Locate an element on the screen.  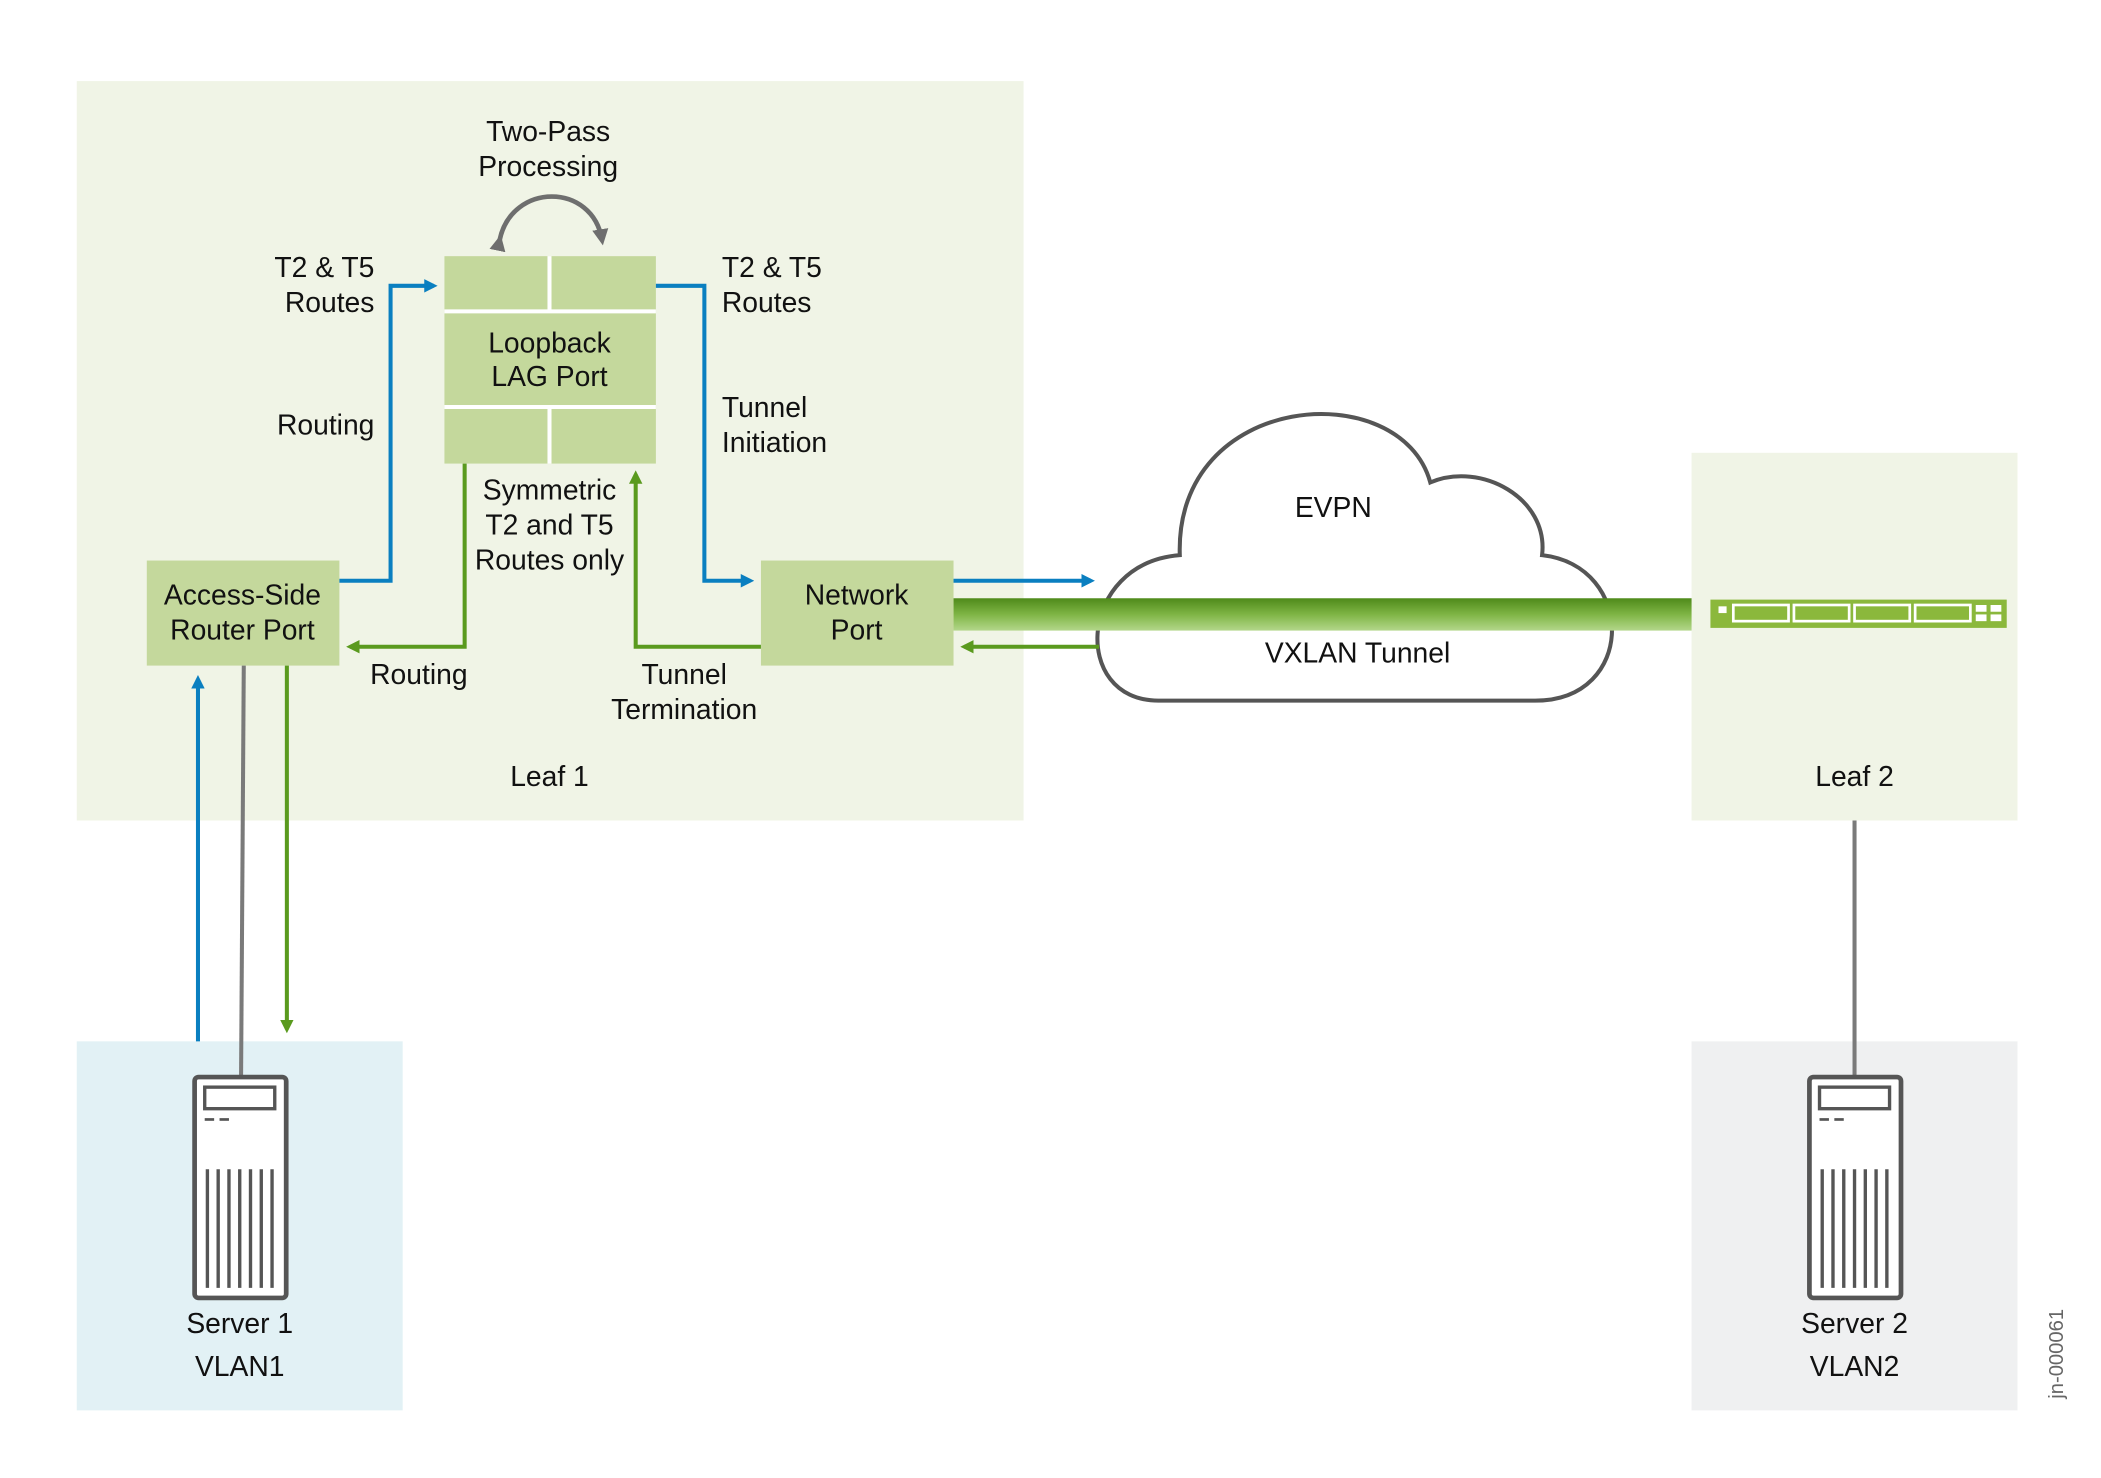
symmetric-label: Symmetric is located at coordinates (549, 489).